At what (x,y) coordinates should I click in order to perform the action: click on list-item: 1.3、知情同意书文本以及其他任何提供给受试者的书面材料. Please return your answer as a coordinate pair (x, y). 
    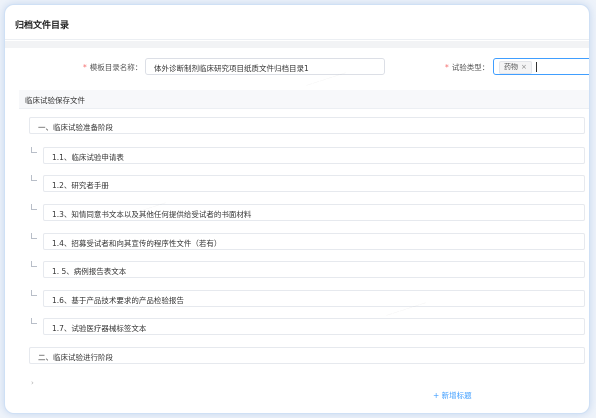
    Looking at the image, I should click on (314, 212).